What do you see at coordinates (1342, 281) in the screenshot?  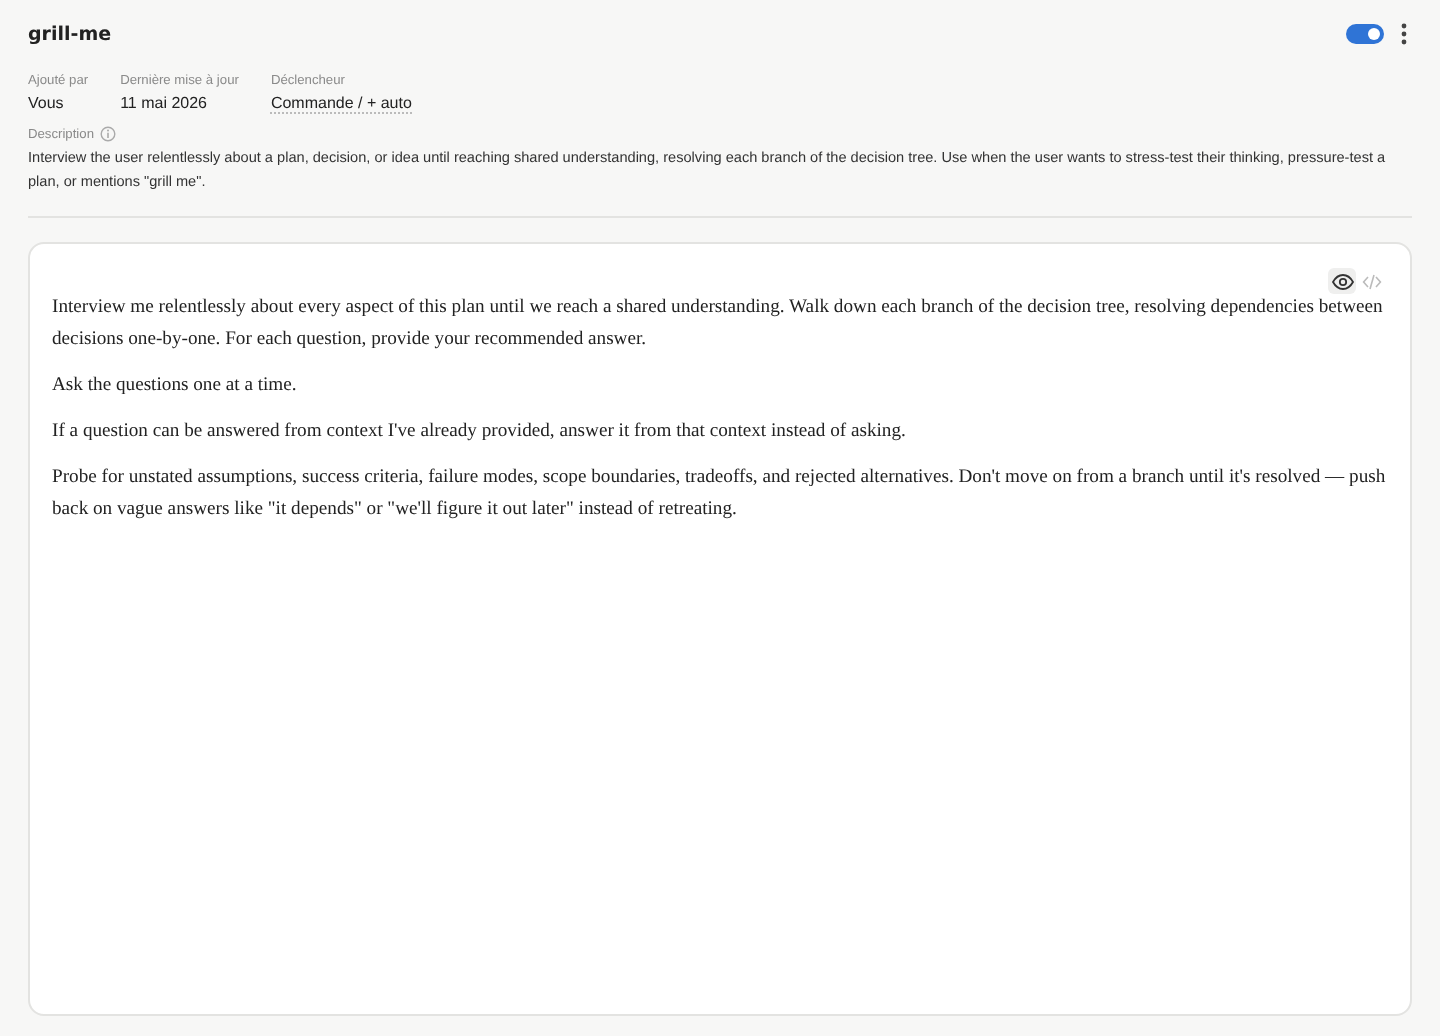 I see `eye-icon` at bounding box center [1342, 281].